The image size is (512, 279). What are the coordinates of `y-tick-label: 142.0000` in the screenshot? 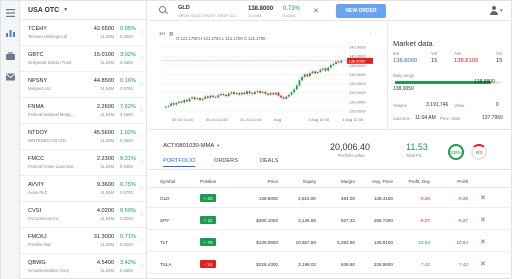 It's located at (357, 47).